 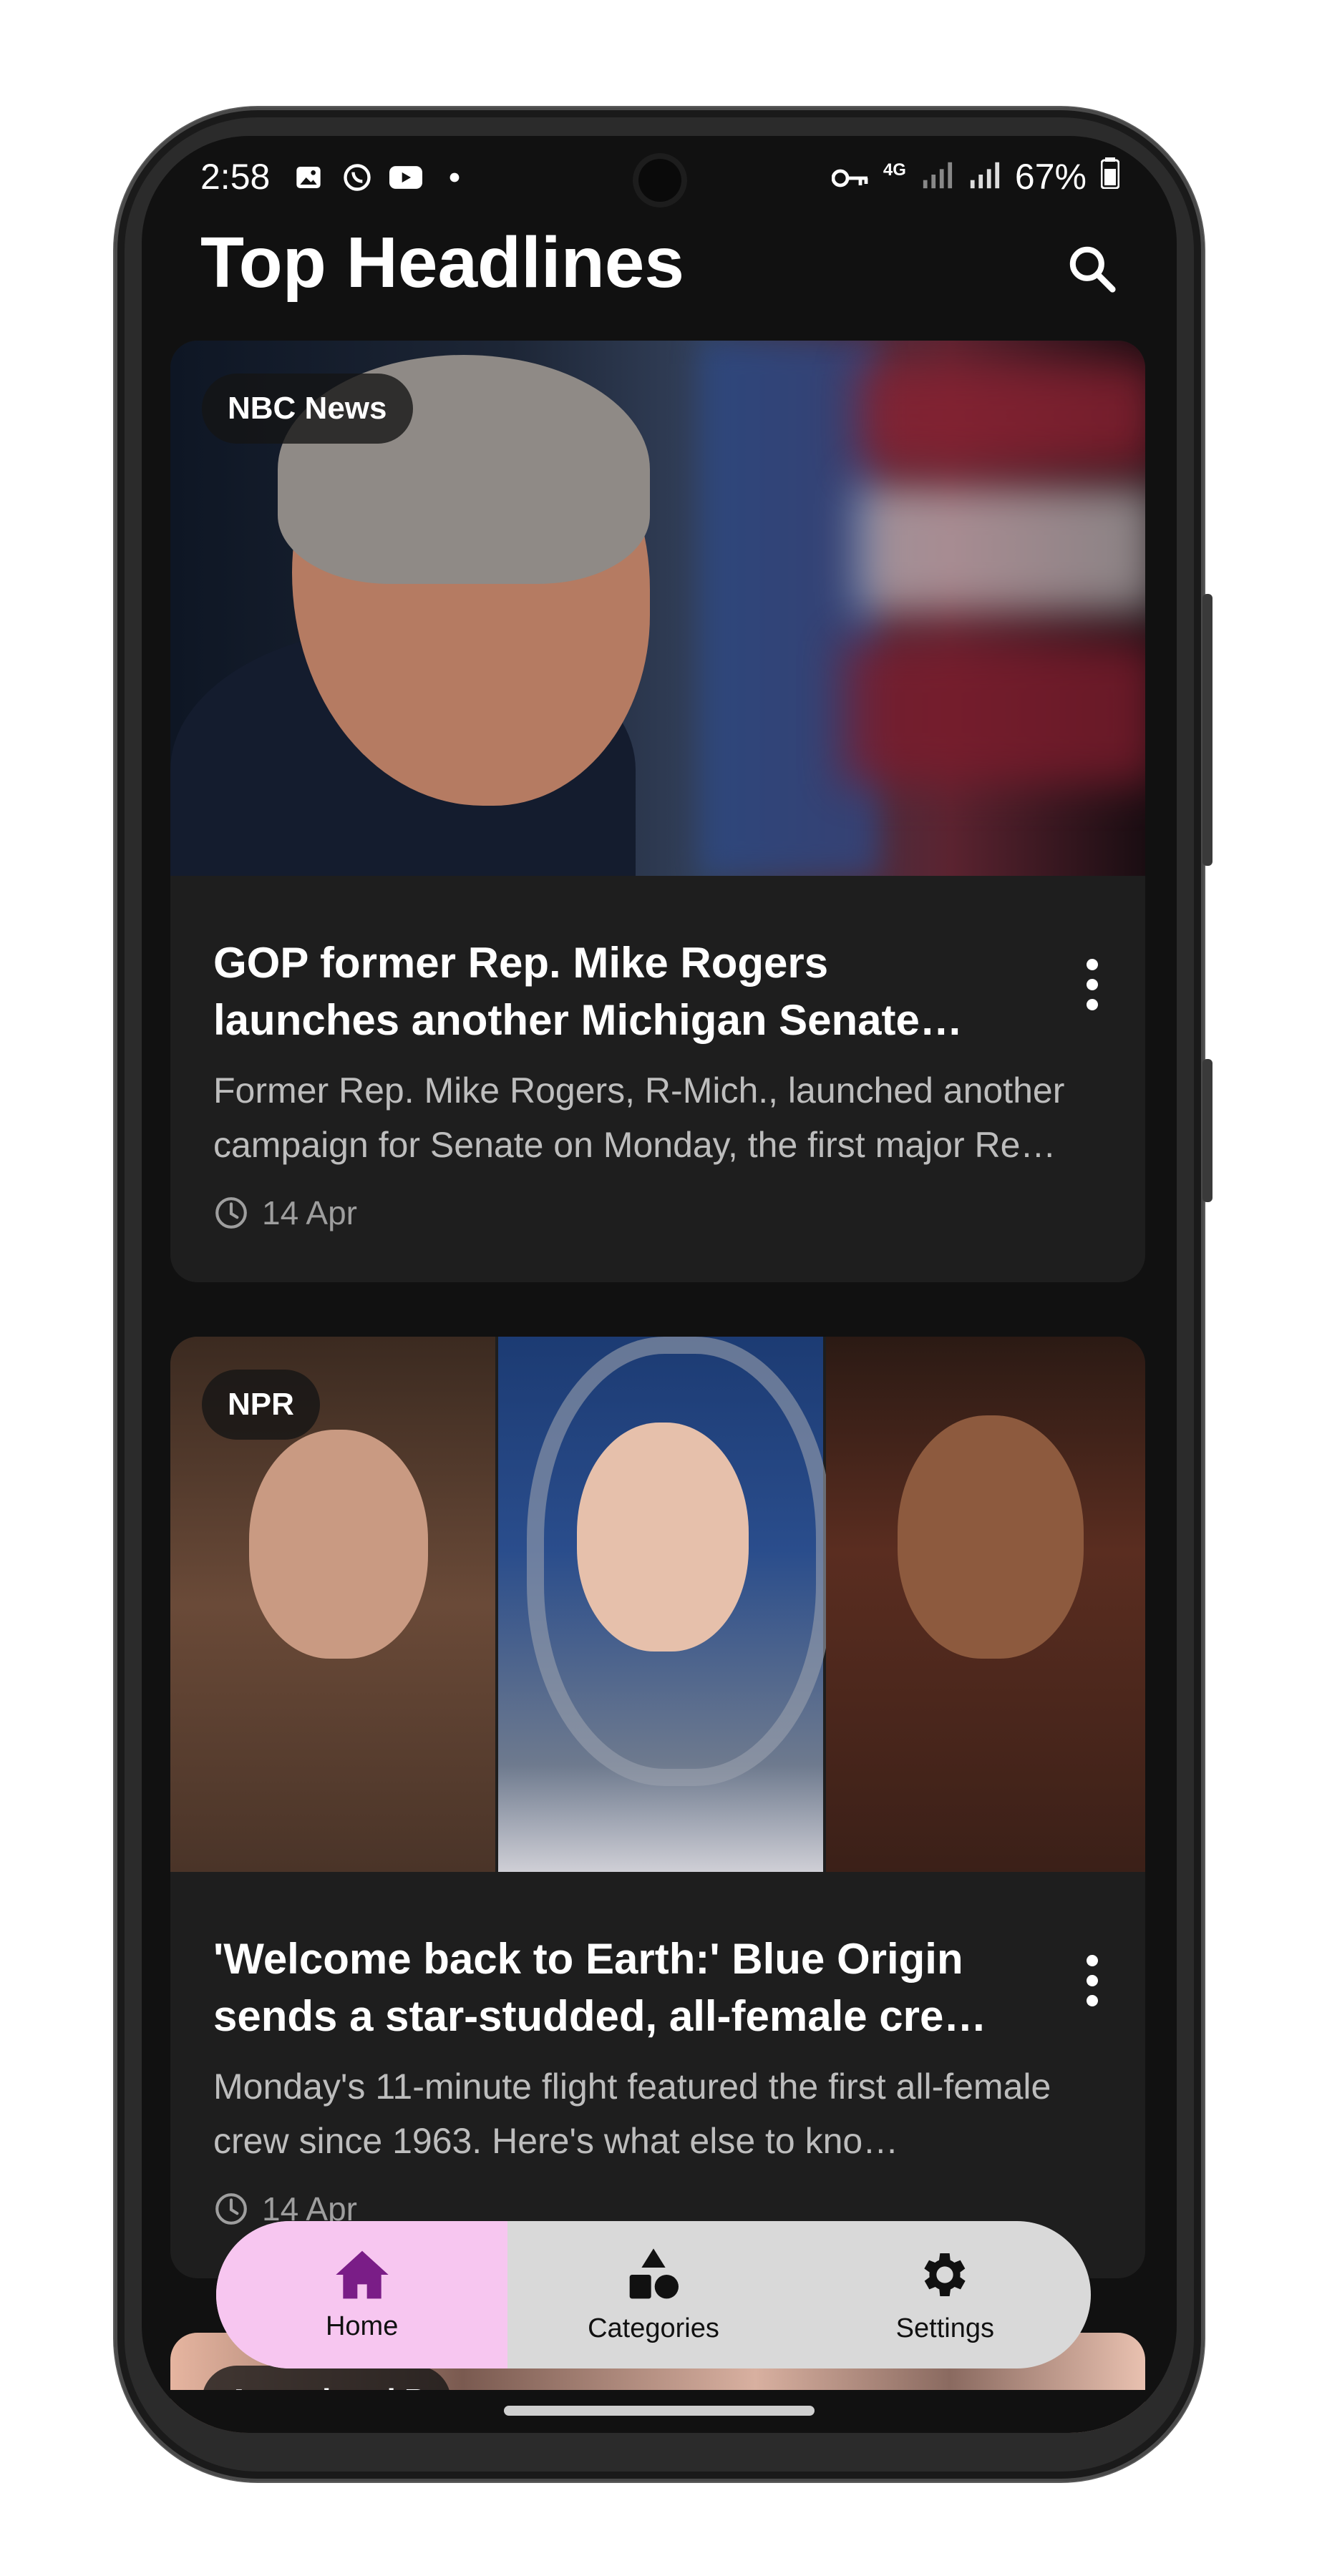 What do you see at coordinates (660, 180) in the screenshot?
I see `front-camera` at bounding box center [660, 180].